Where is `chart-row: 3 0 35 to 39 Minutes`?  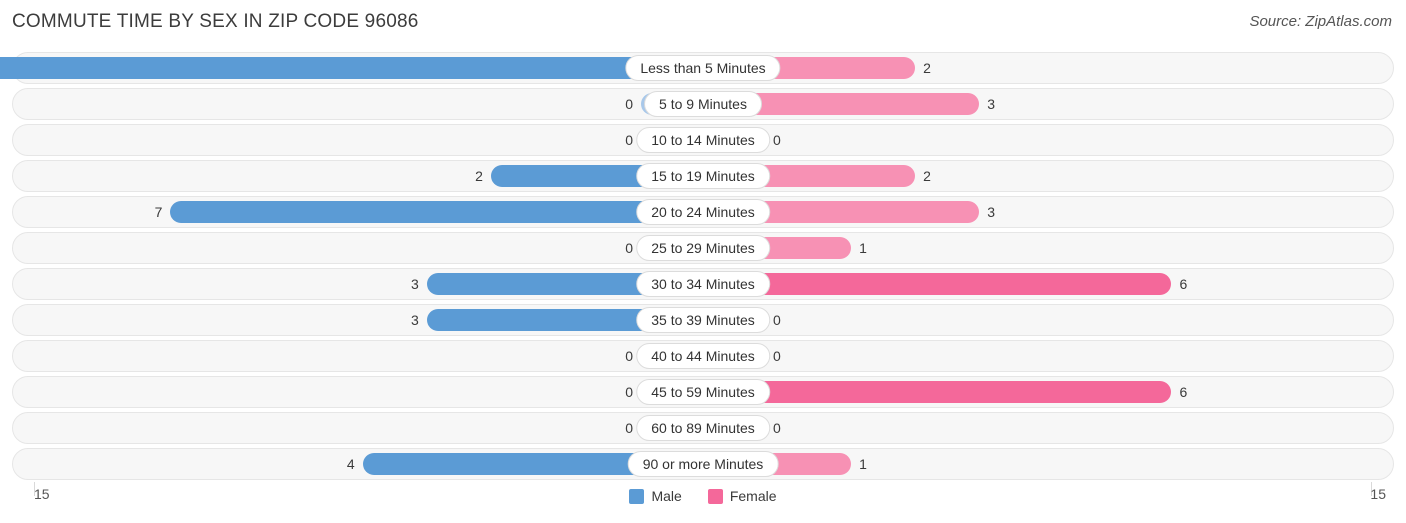 chart-row: 3 0 35 to 39 Minutes is located at coordinates (703, 320).